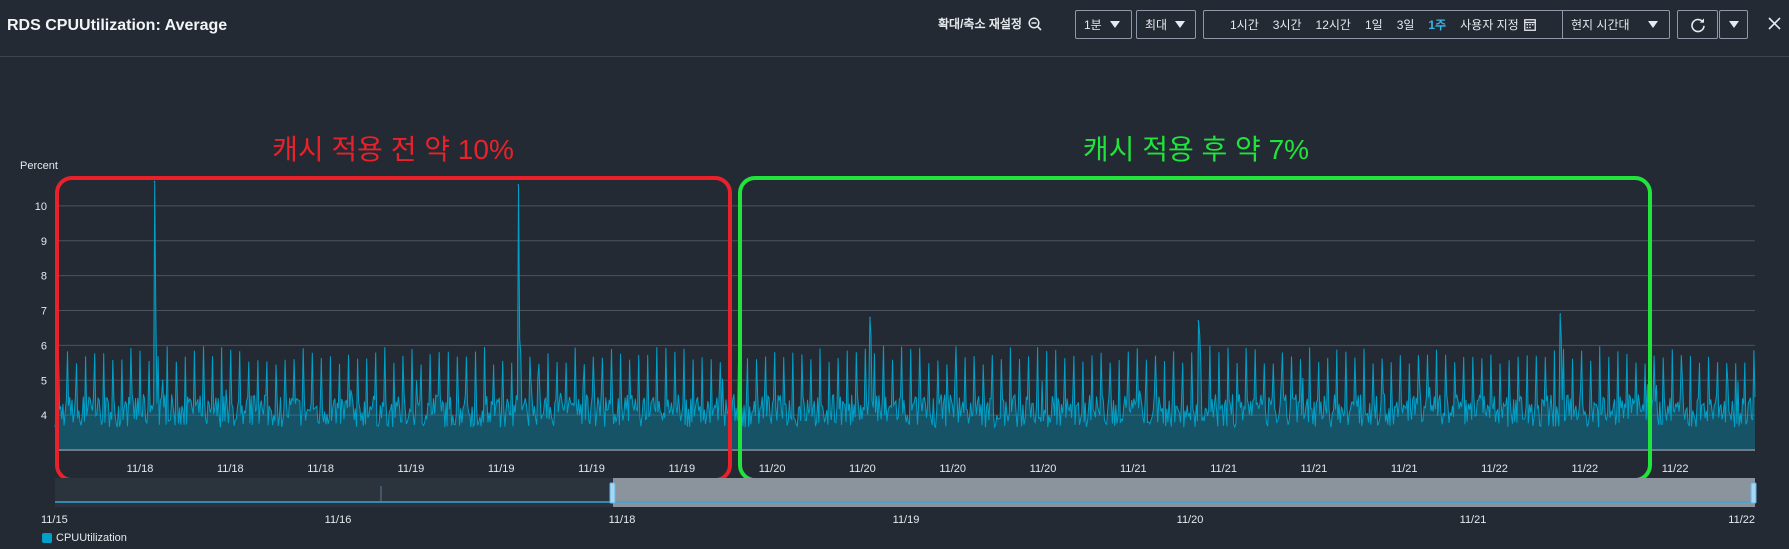 The width and height of the screenshot is (1789, 549). I want to click on y-tick-label: 5, so click(44, 381).